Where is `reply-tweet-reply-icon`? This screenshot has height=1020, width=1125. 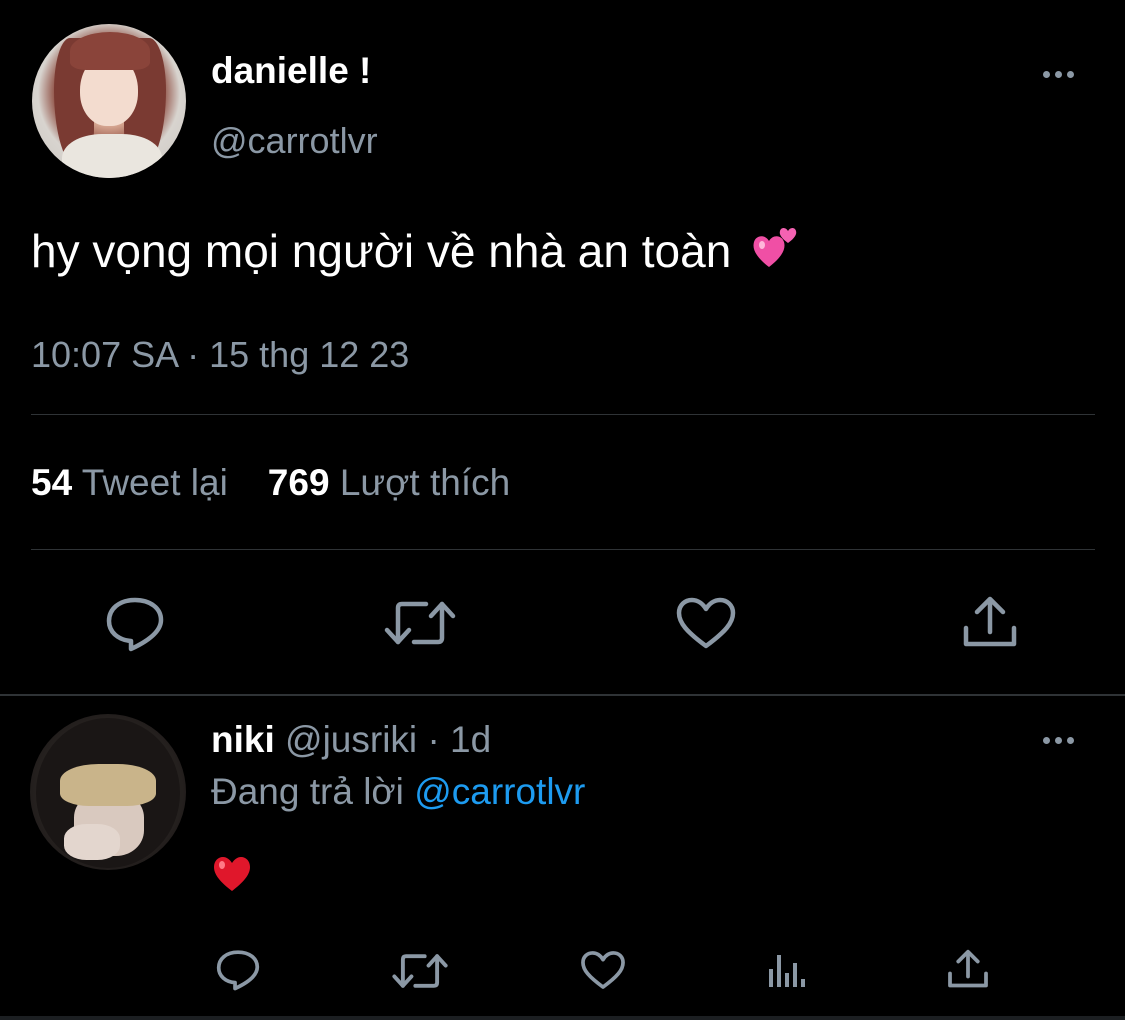 reply-tweet-reply-icon is located at coordinates (238, 970).